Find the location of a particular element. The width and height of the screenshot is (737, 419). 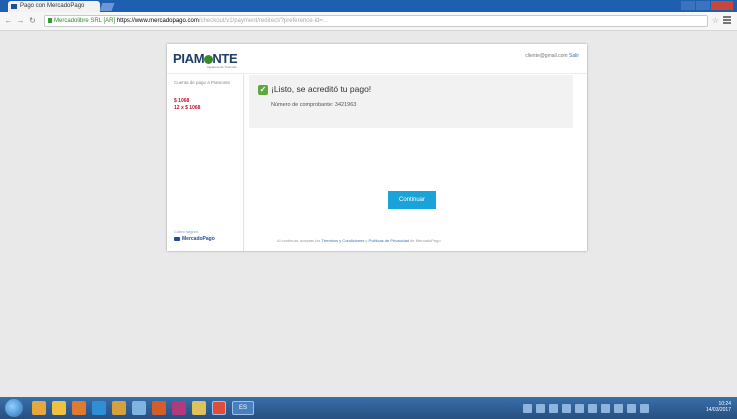

new-tab-button is located at coordinates (107, 7).